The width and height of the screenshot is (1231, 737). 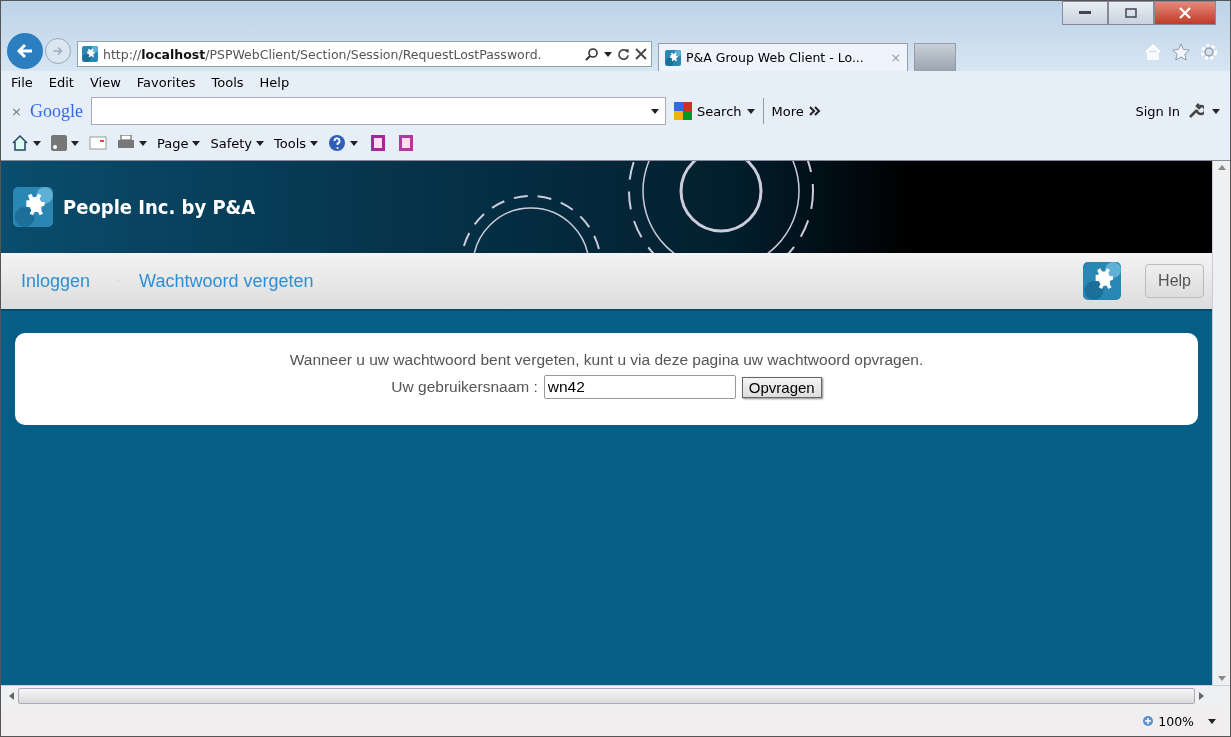 What do you see at coordinates (61, 82) in the screenshot?
I see `menu-item: Edit` at bounding box center [61, 82].